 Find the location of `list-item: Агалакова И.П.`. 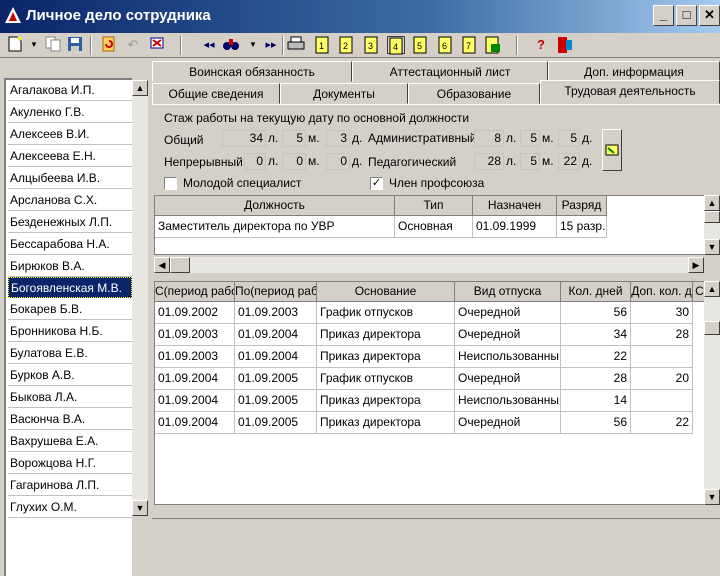

list-item: Агалакова И.П. is located at coordinates (70, 90).